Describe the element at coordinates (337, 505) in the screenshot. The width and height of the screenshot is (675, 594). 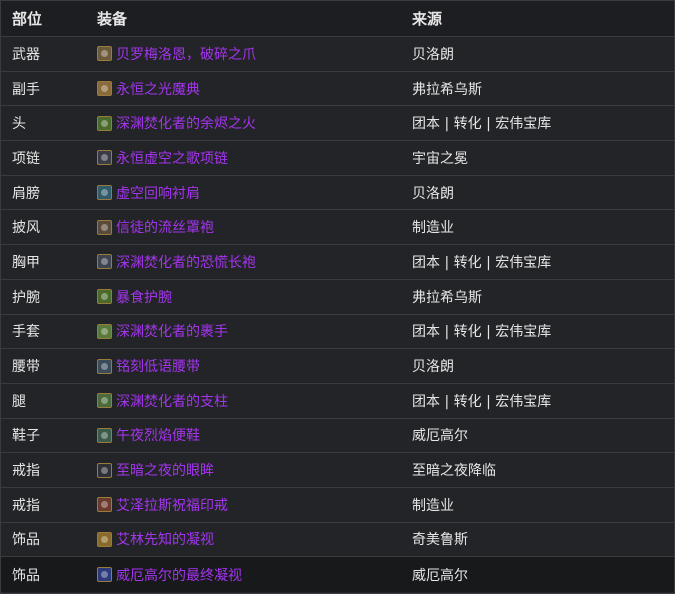
I see `table-row: 戒指 艾泽拉斯祝福印戒 制造业` at that location.